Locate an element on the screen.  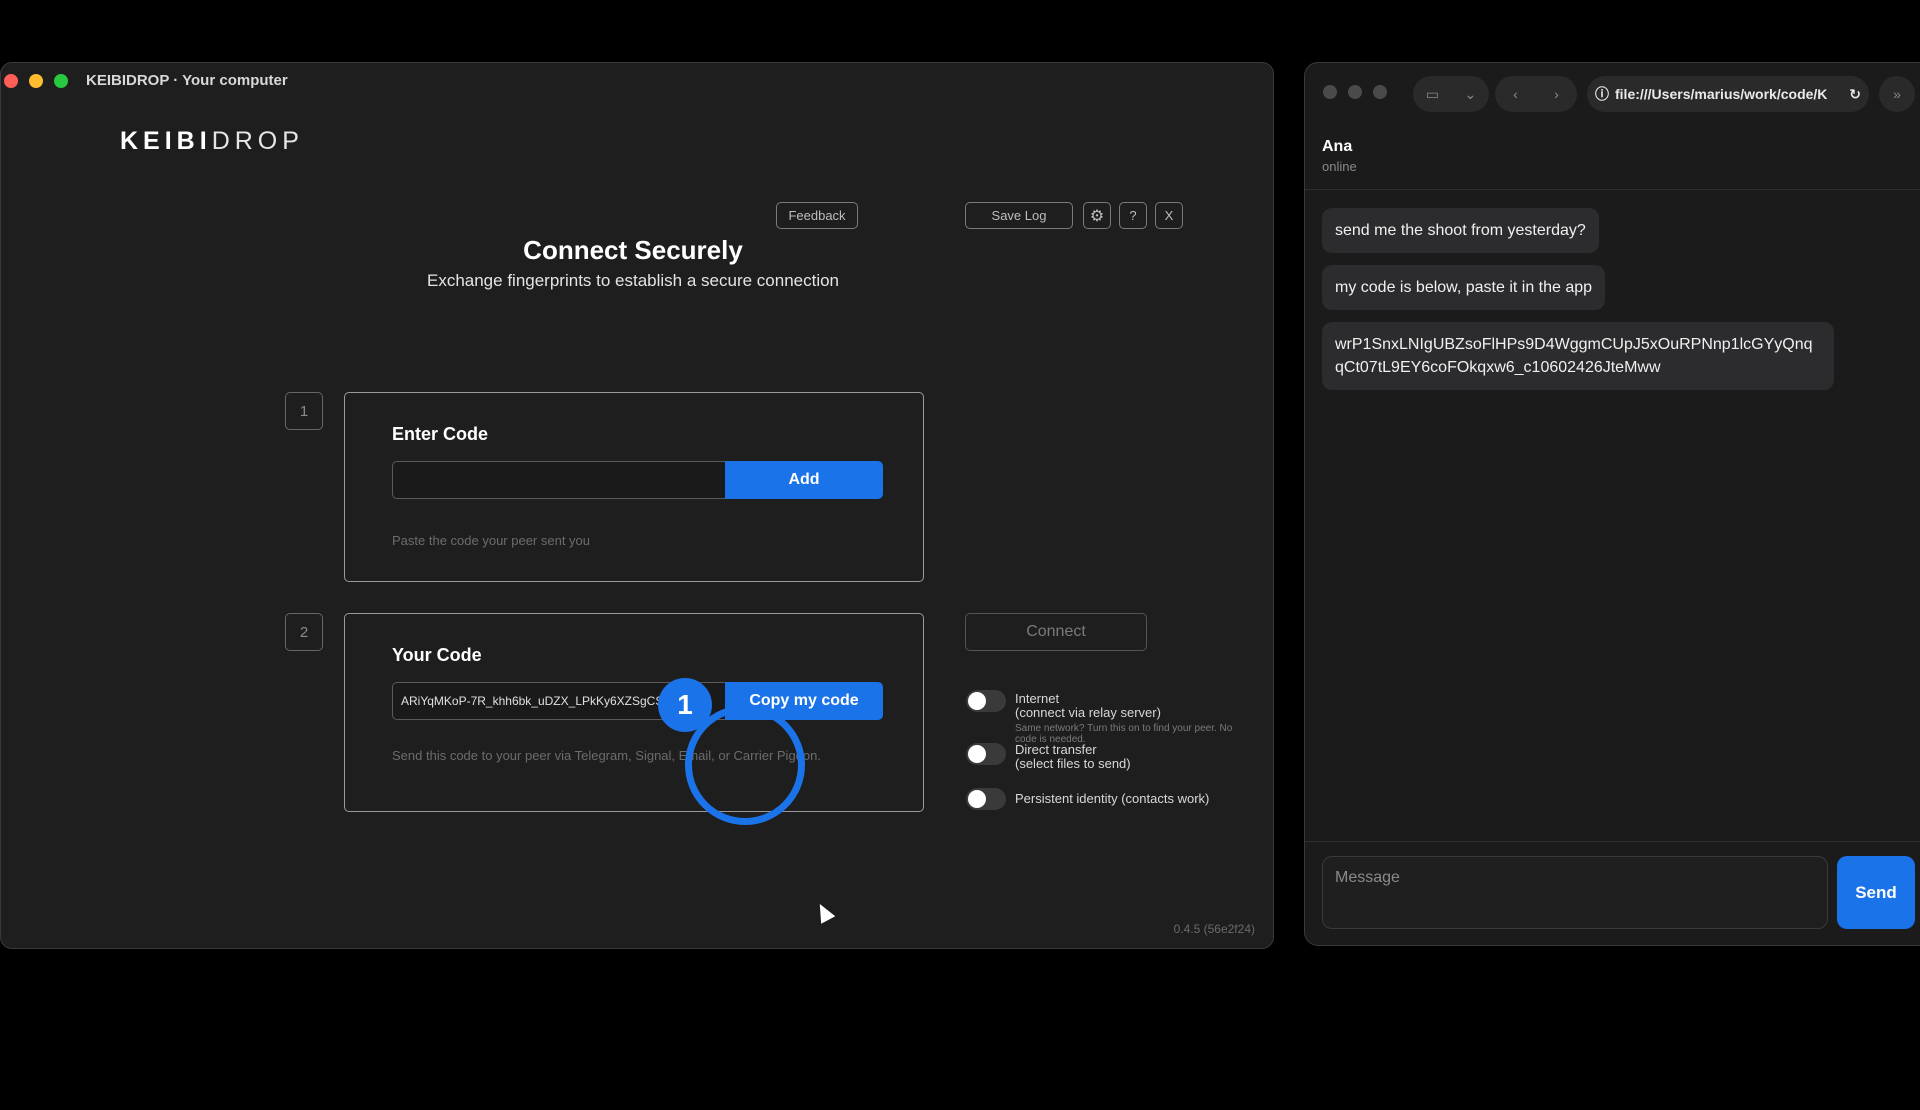
send-button: Send is located at coordinates (1876, 892).